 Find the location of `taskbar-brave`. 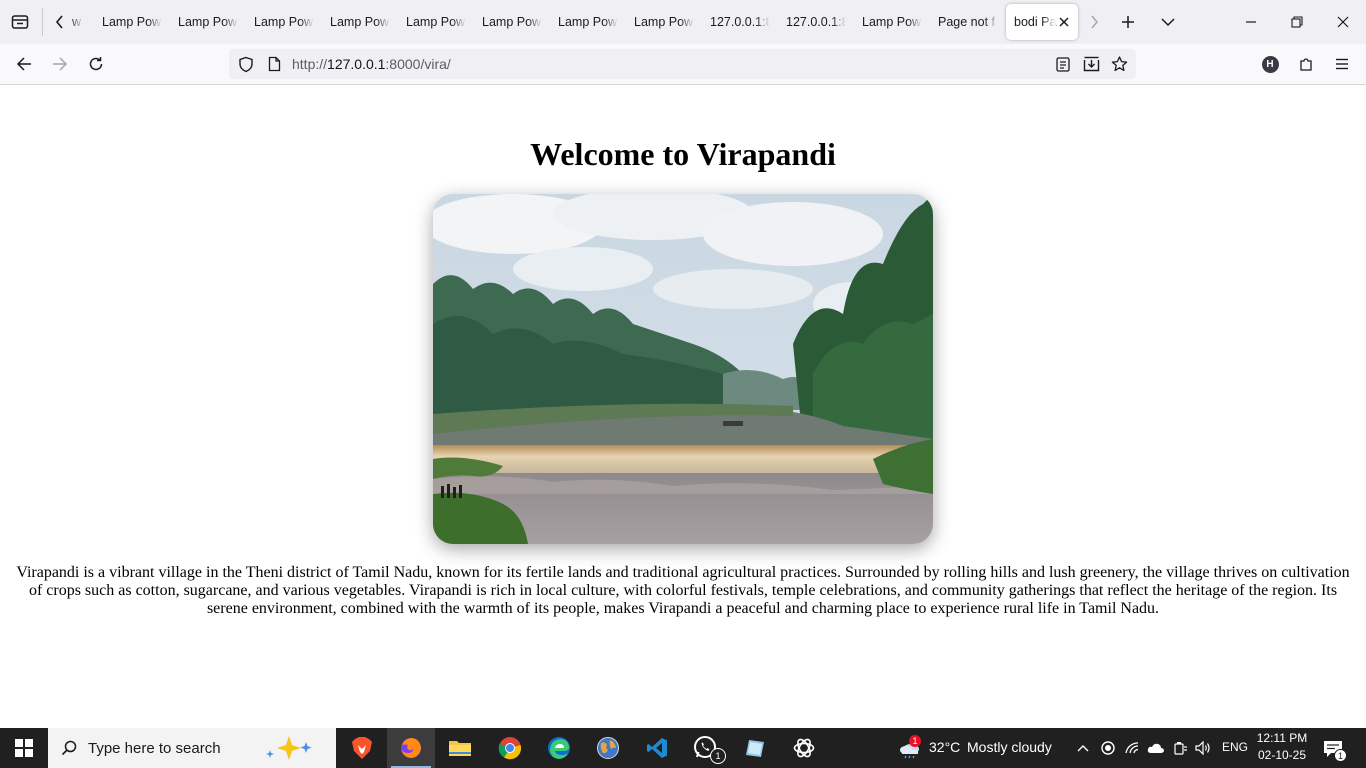

taskbar-brave is located at coordinates (362, 748).